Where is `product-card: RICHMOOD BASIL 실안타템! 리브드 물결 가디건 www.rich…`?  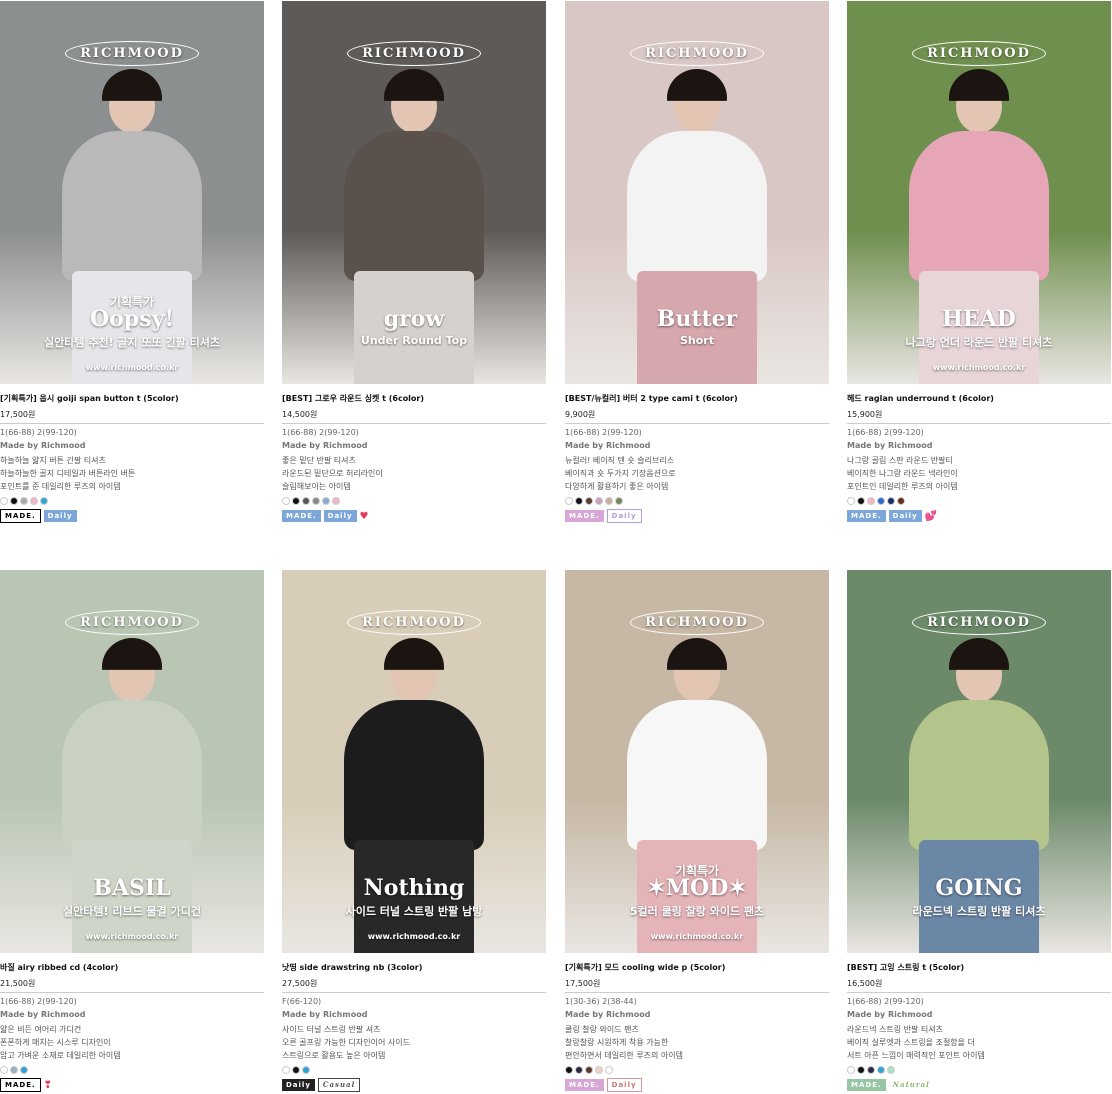
product-card: RICHMOOD BASIL 실안타템! 리브드 물결 가디건 www.rich… is located at coordinates (132, 831).